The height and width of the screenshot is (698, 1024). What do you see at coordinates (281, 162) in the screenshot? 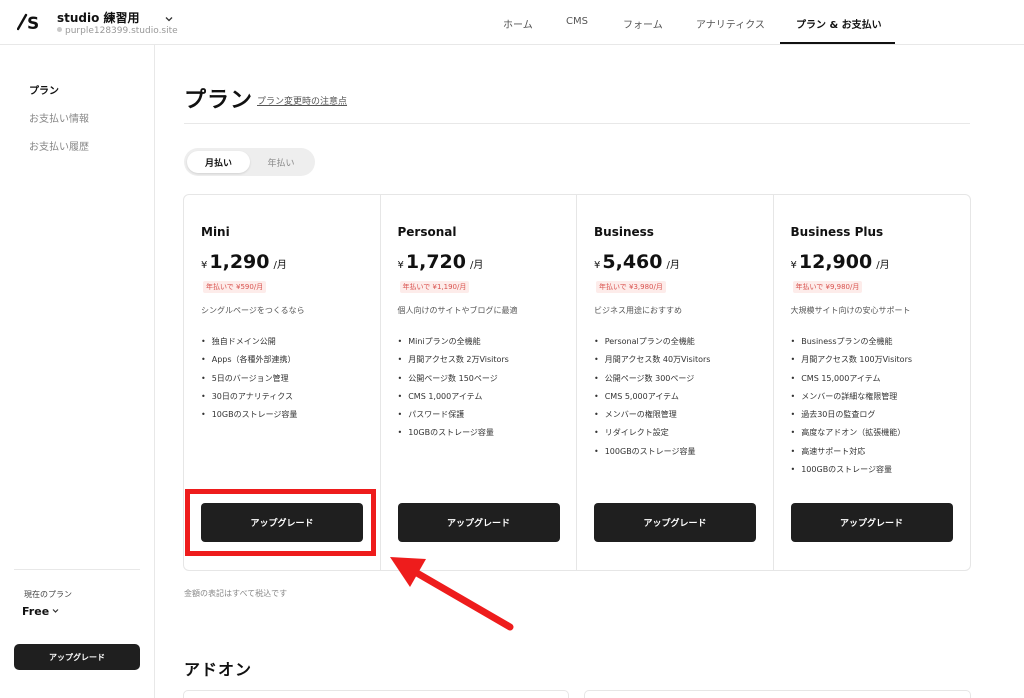
I see `toggle-yearly: 年払い` at bounding box center [281, 162].